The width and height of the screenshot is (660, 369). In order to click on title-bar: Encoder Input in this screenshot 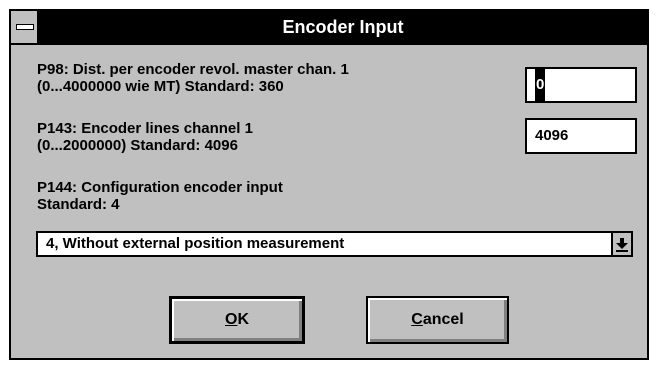, I will do `click(329, 28)`.